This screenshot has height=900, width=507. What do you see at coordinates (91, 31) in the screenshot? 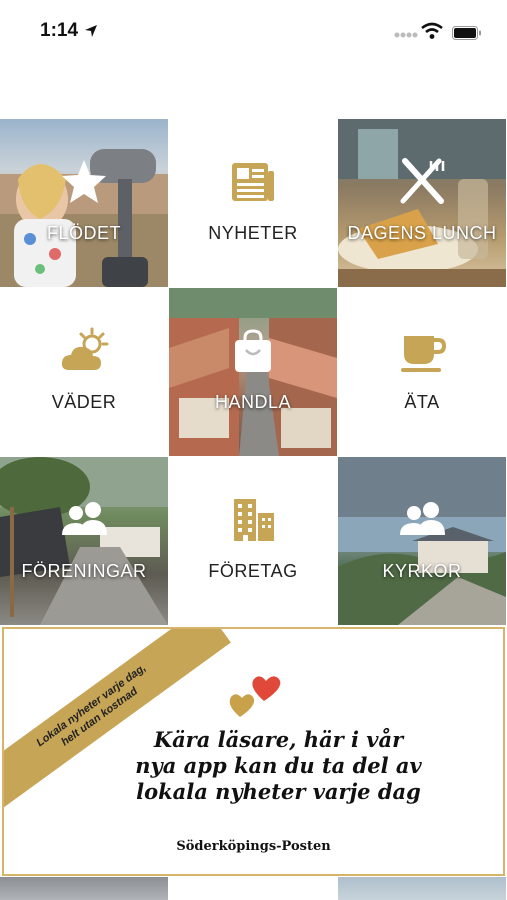
I see `location-arrow-icon` at bounding box center [91, 31].